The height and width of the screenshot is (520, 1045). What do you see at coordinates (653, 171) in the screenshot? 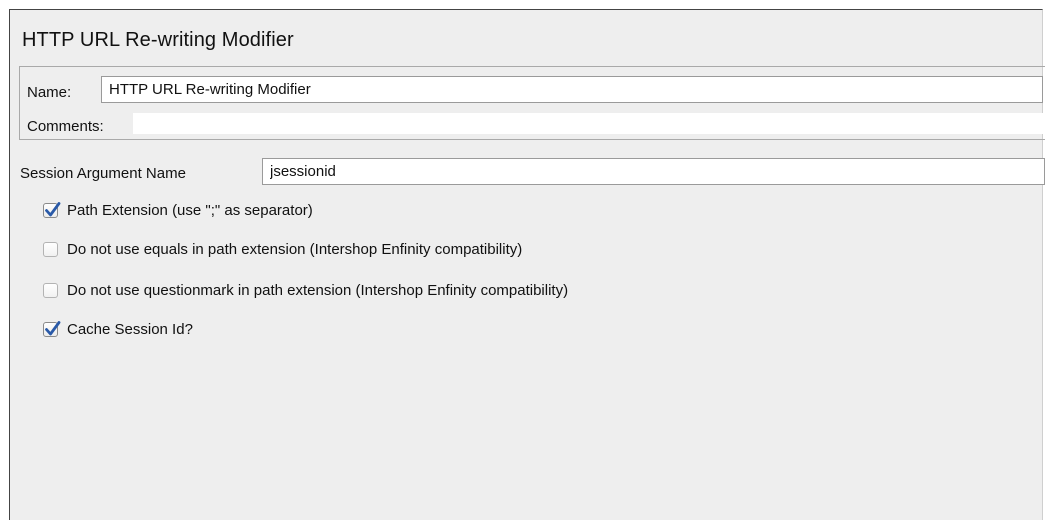
I see `session-argument-input` at bounding box center [653, 171].